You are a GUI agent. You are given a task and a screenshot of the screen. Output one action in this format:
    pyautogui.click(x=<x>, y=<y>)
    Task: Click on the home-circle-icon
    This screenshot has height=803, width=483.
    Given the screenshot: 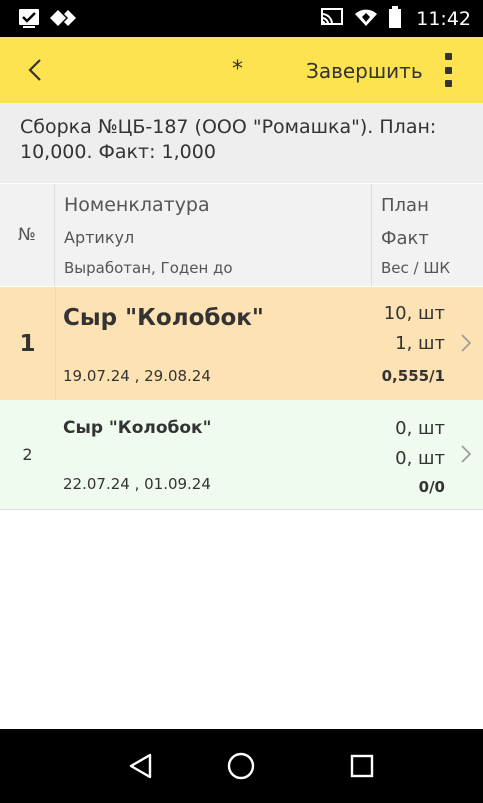 What is the action you would take?
    pyautogui.click(x=241, y=766)
    